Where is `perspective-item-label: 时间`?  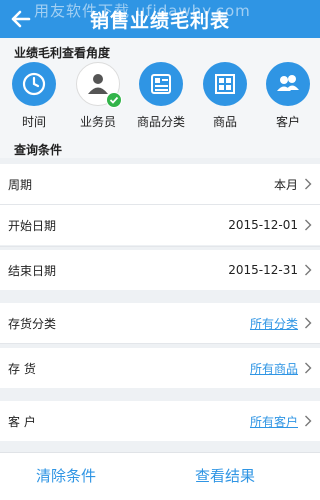
perspective-item-label: 时间 is located at coordinates (33, 122).